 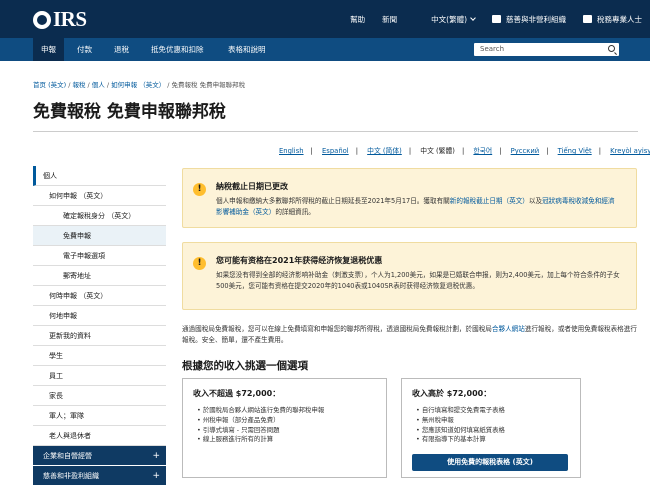 I want to click on lang-russian: Русский, so click(x=525, y=151).